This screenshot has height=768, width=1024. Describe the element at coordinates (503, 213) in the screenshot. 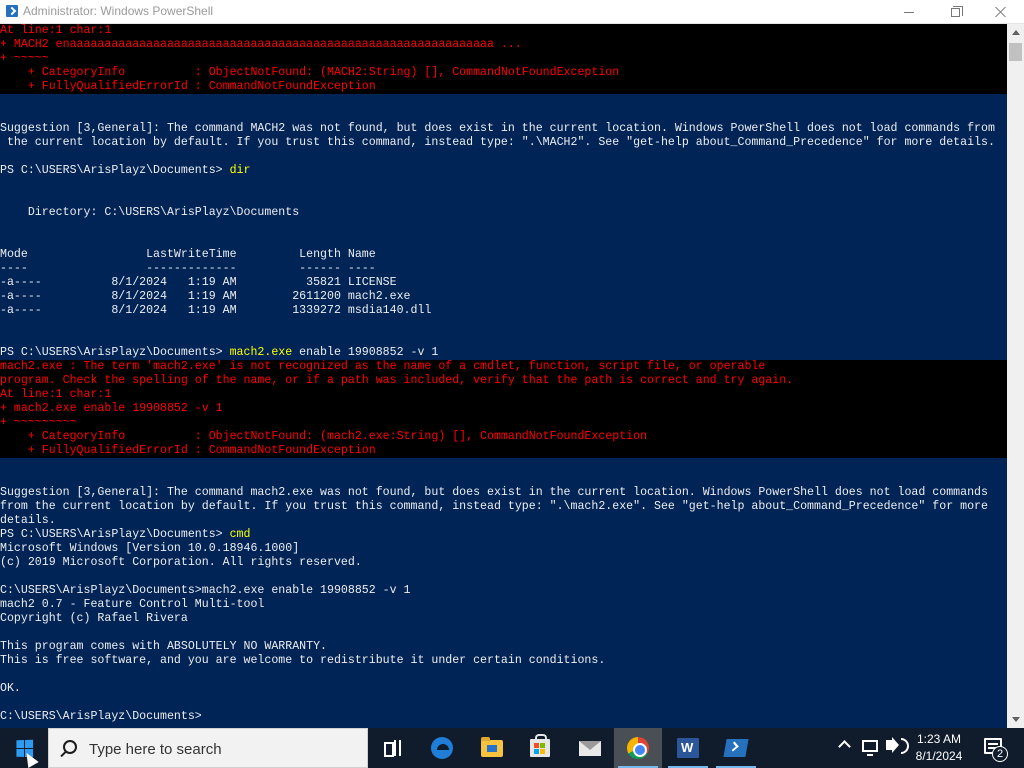

I see `console-line: Directory: C:\USERS\ArisPlayz\Documents` at that location.